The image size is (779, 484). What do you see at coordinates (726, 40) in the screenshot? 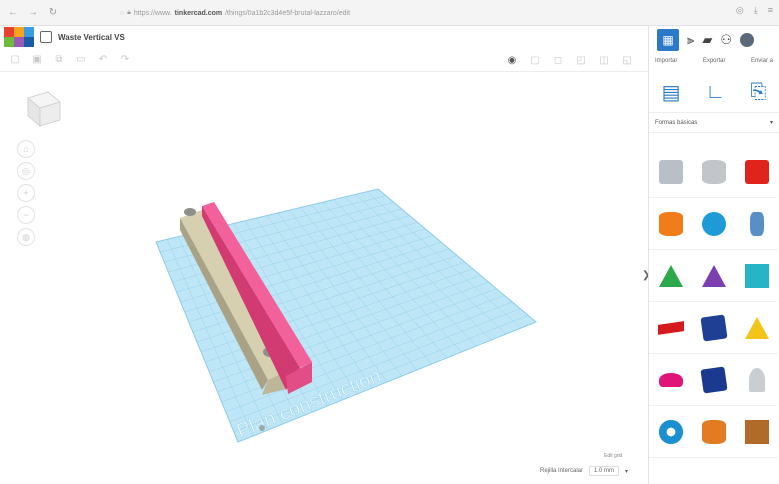
I see `add-user-icon: ⚇` at bounding box center [726, 40].